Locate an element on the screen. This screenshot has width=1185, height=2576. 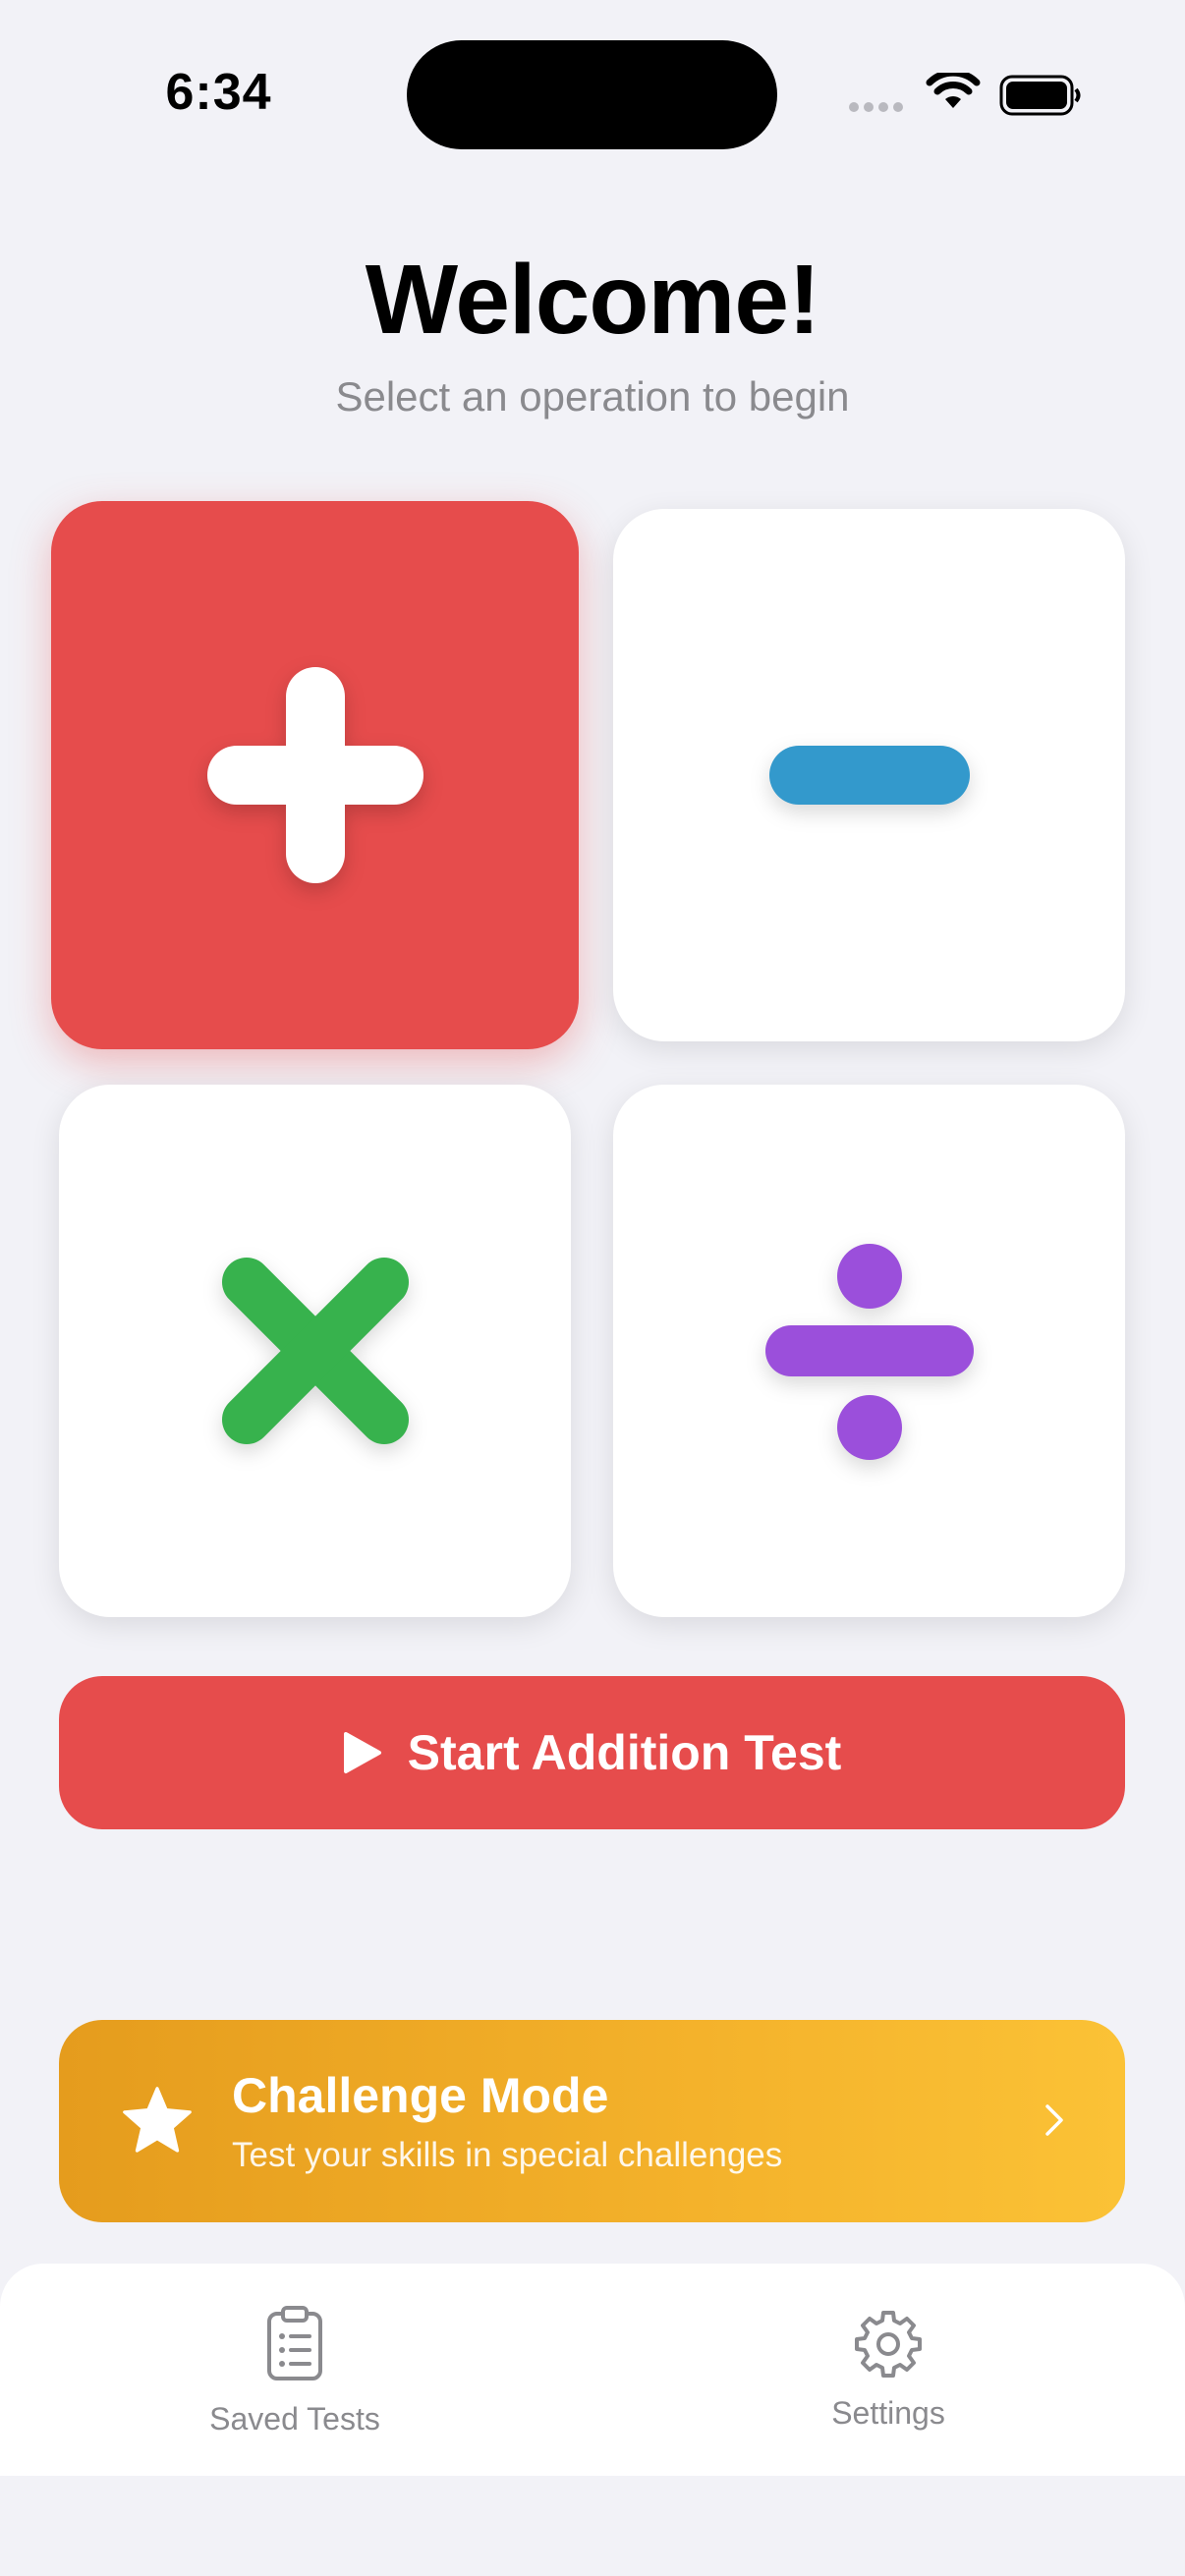
multiplication-card is located at coordinates (315, 1351).